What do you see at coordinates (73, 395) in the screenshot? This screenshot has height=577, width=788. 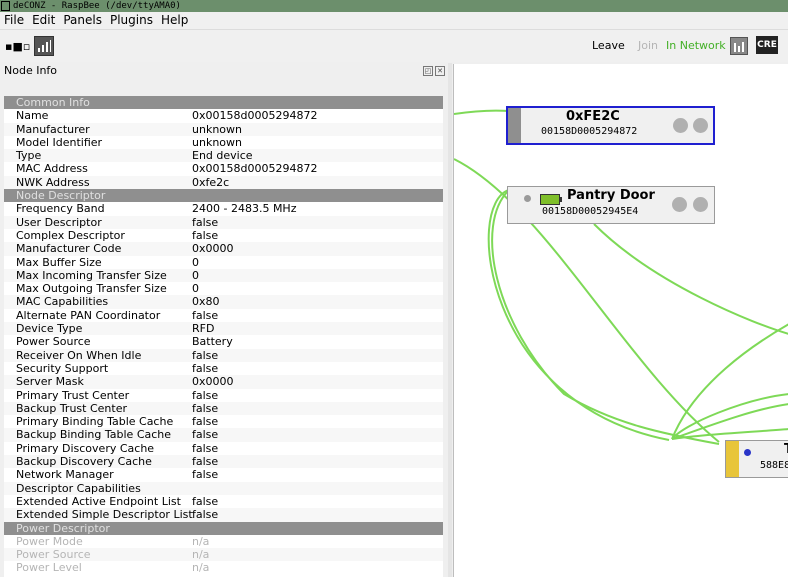 I see `property-name: Primary Trust Center` at bounding box center [73, 395].